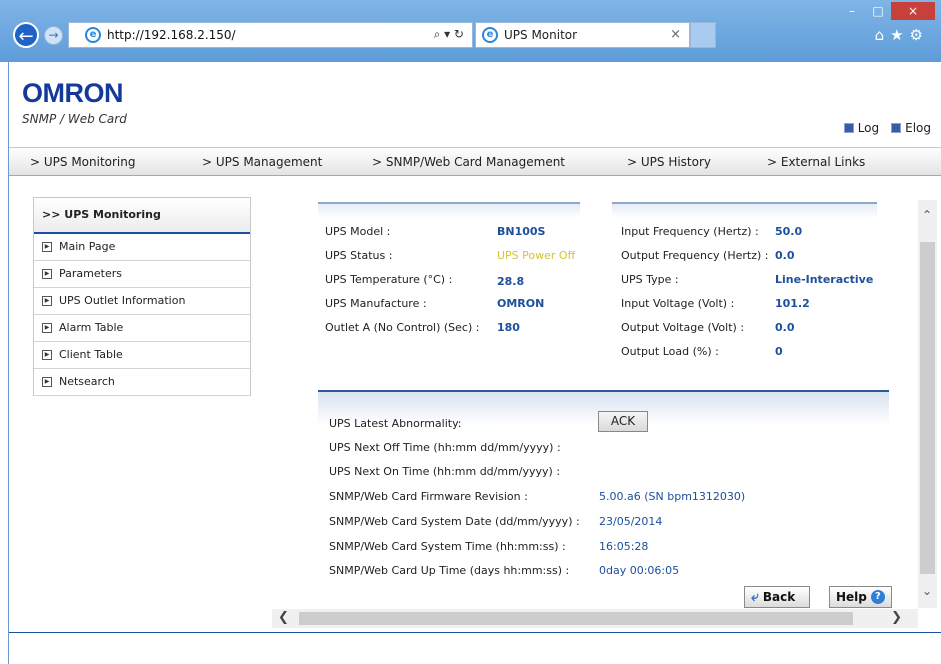 This screenshot has width=941, height=664. I want to click on sidebar-item-label: UPS Outlet Information, so click(122, 300).